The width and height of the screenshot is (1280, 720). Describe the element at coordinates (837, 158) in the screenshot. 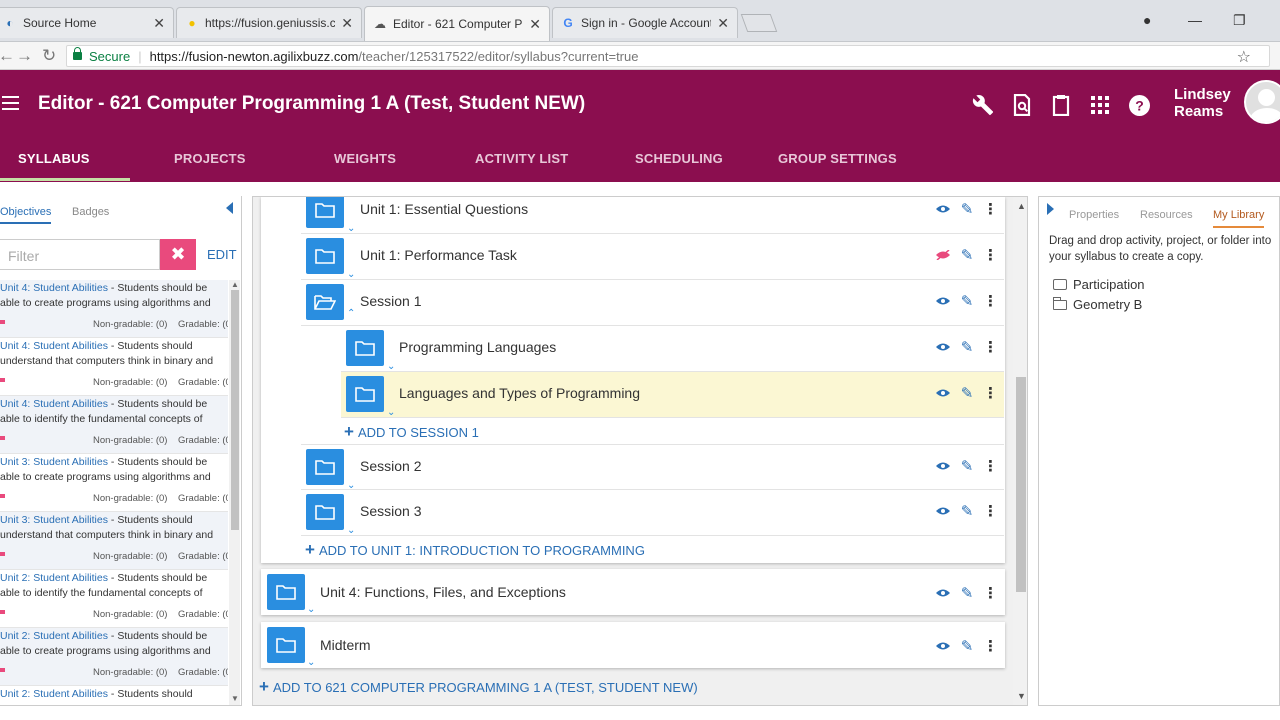

I see `tab-group-settings: GROUP SETTINGS` at that location.